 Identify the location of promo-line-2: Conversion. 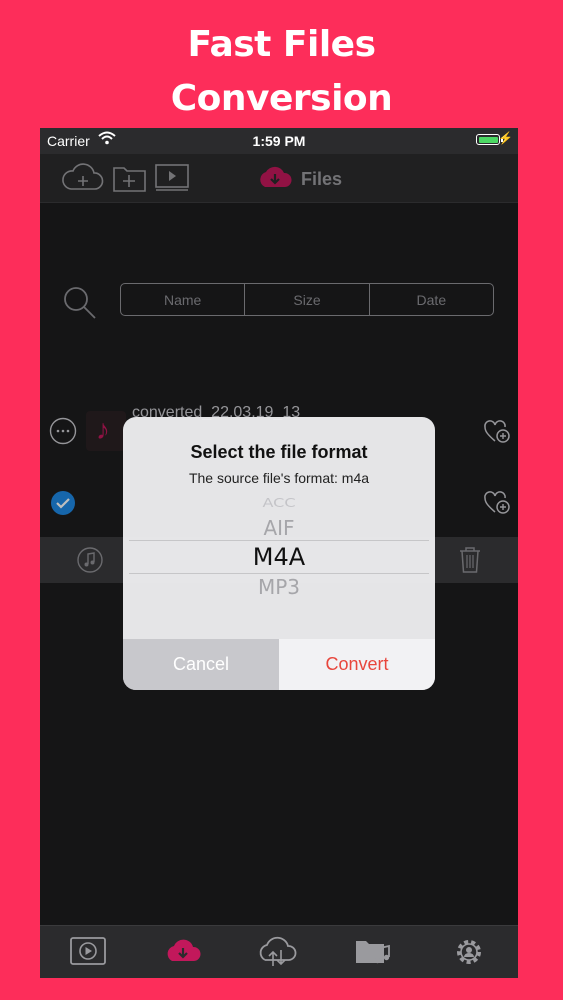
(281, 98).